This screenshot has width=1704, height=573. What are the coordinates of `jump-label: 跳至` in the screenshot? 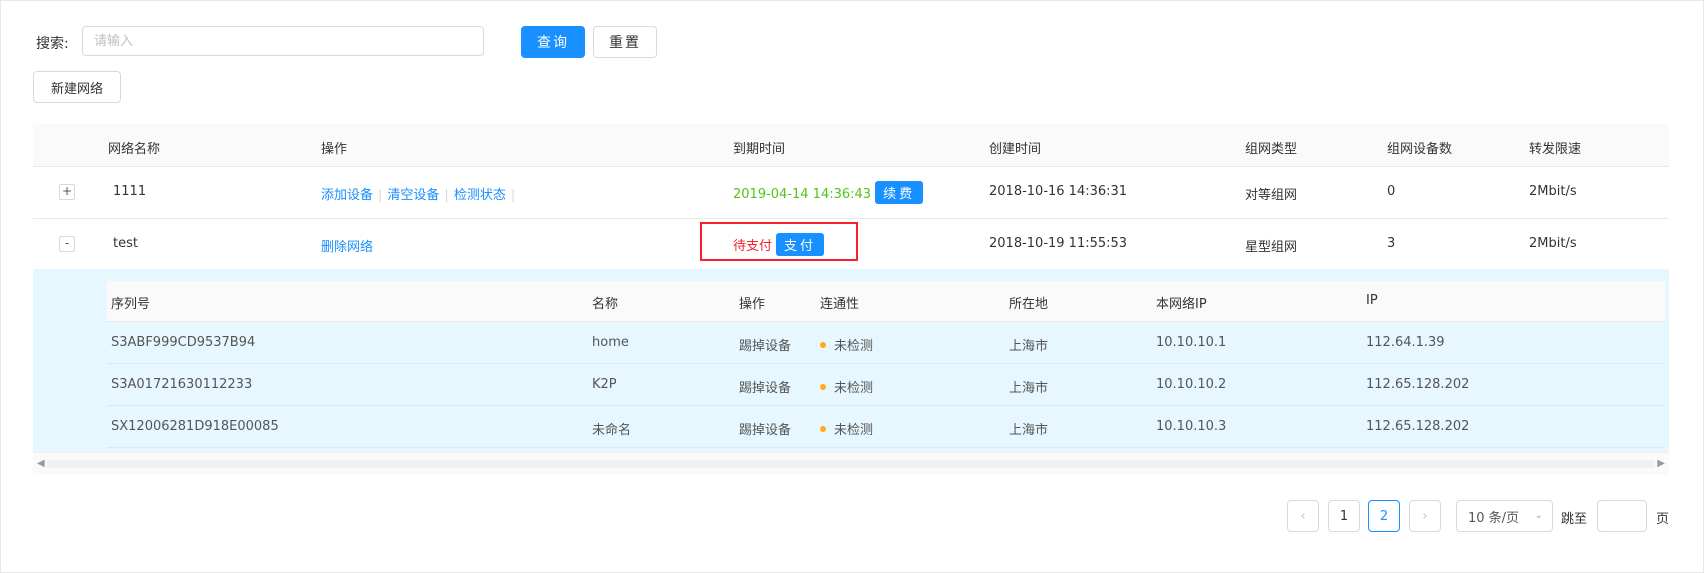 It's located at (1574, 519).